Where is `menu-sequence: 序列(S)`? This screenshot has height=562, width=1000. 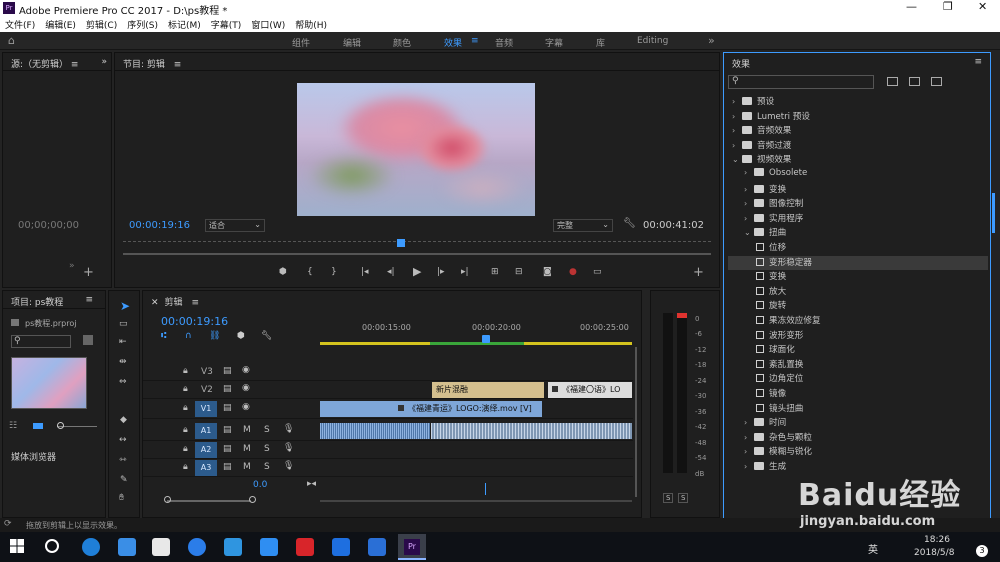
menu-sequence: 序列(S) is located at coordinates (142, 23).